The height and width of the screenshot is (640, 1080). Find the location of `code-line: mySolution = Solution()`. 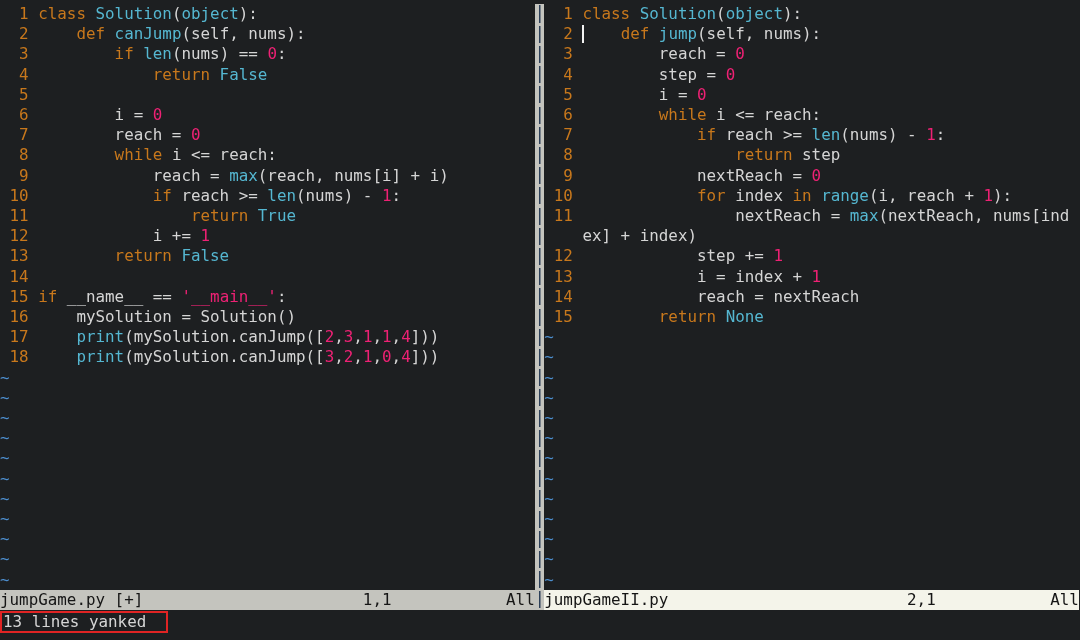

code-line: mySolution = Solution() is located at coordinates (186, 317).